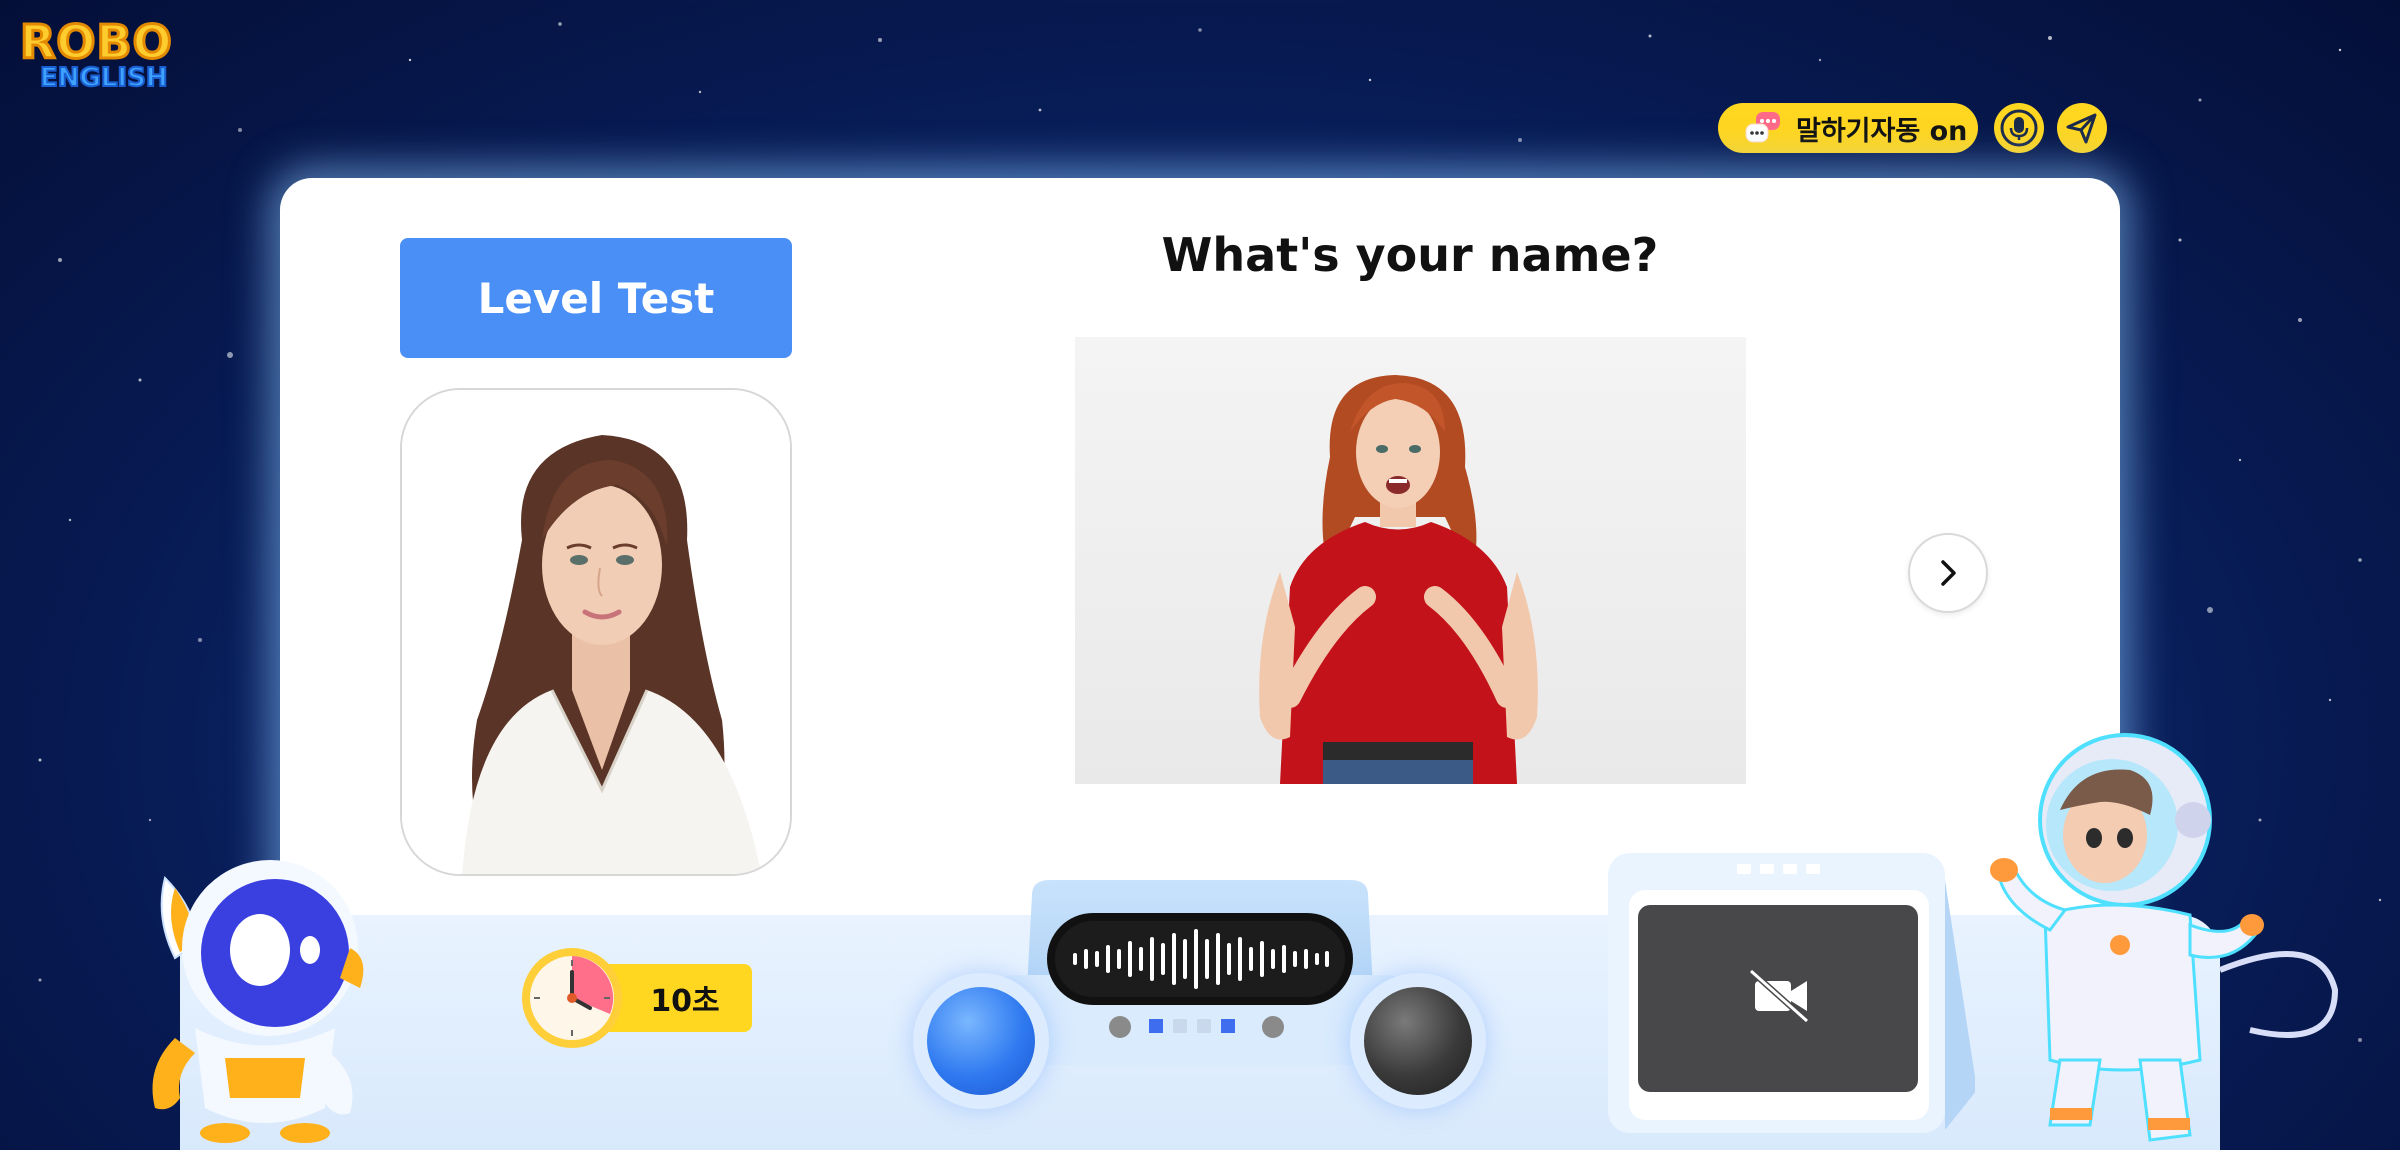 This screenshot has width=2400, height=1150. Describe the element at coordinates (1410, 255) in the screenshot. I see `question-text: What's your name?` at that location.